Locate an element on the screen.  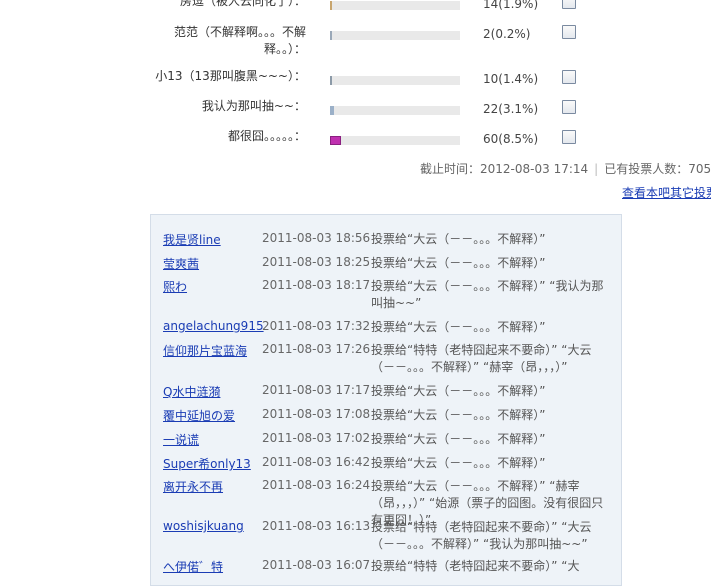
deadline-value: 2012-08-03 17:14 is located at coordinates (534, 169).